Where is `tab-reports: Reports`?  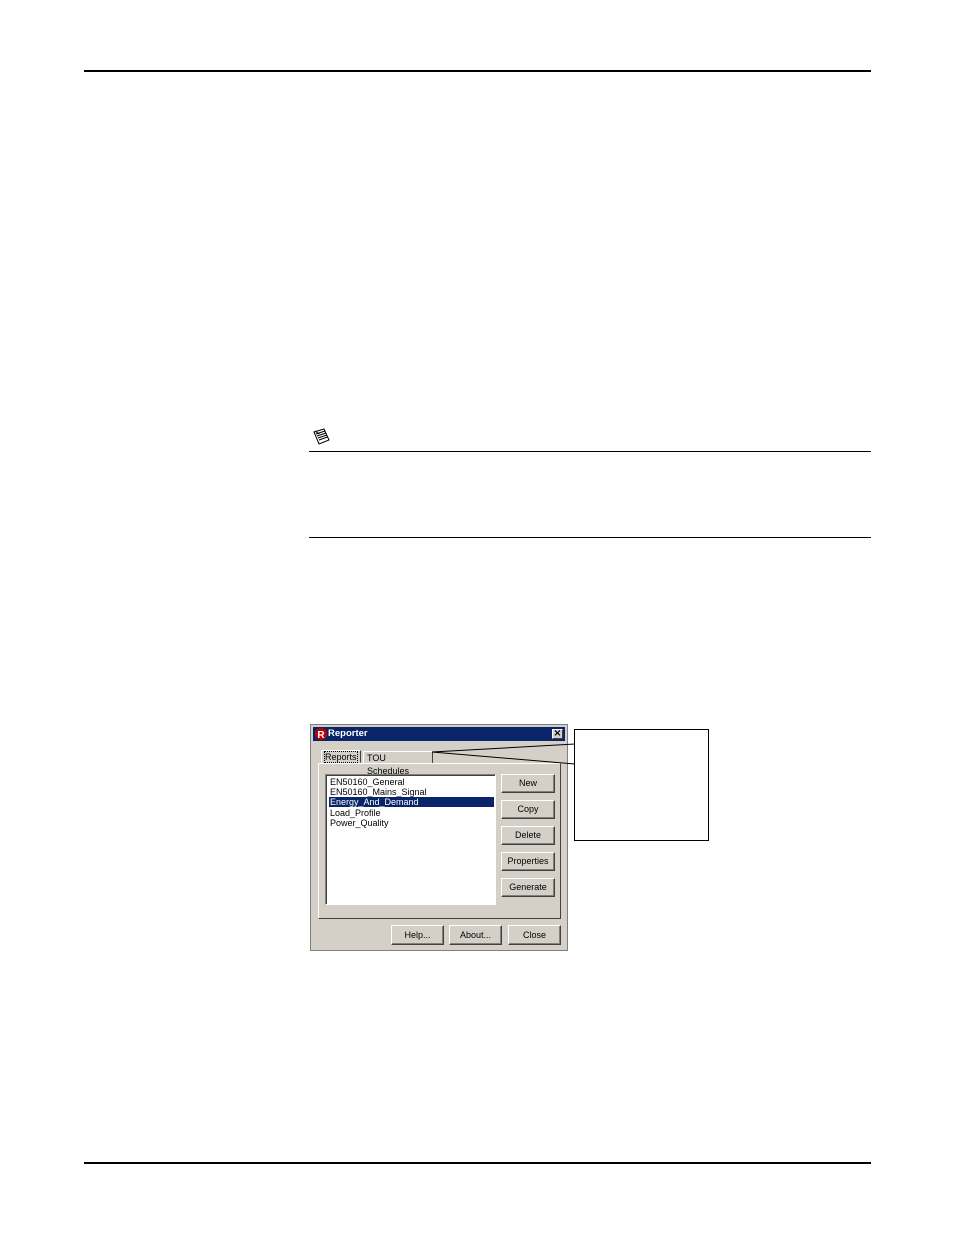 tab-reports: Reports is located at coordinates (341, 756).